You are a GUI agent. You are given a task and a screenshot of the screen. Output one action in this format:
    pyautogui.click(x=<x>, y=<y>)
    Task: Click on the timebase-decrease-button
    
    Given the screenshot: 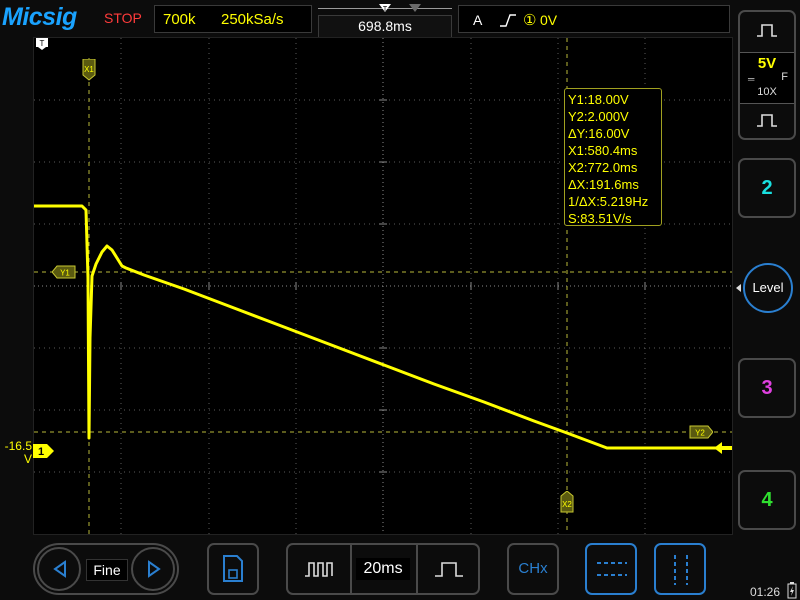 What is the action you would take?
    pyautogui.click(x=320, y=569)
    